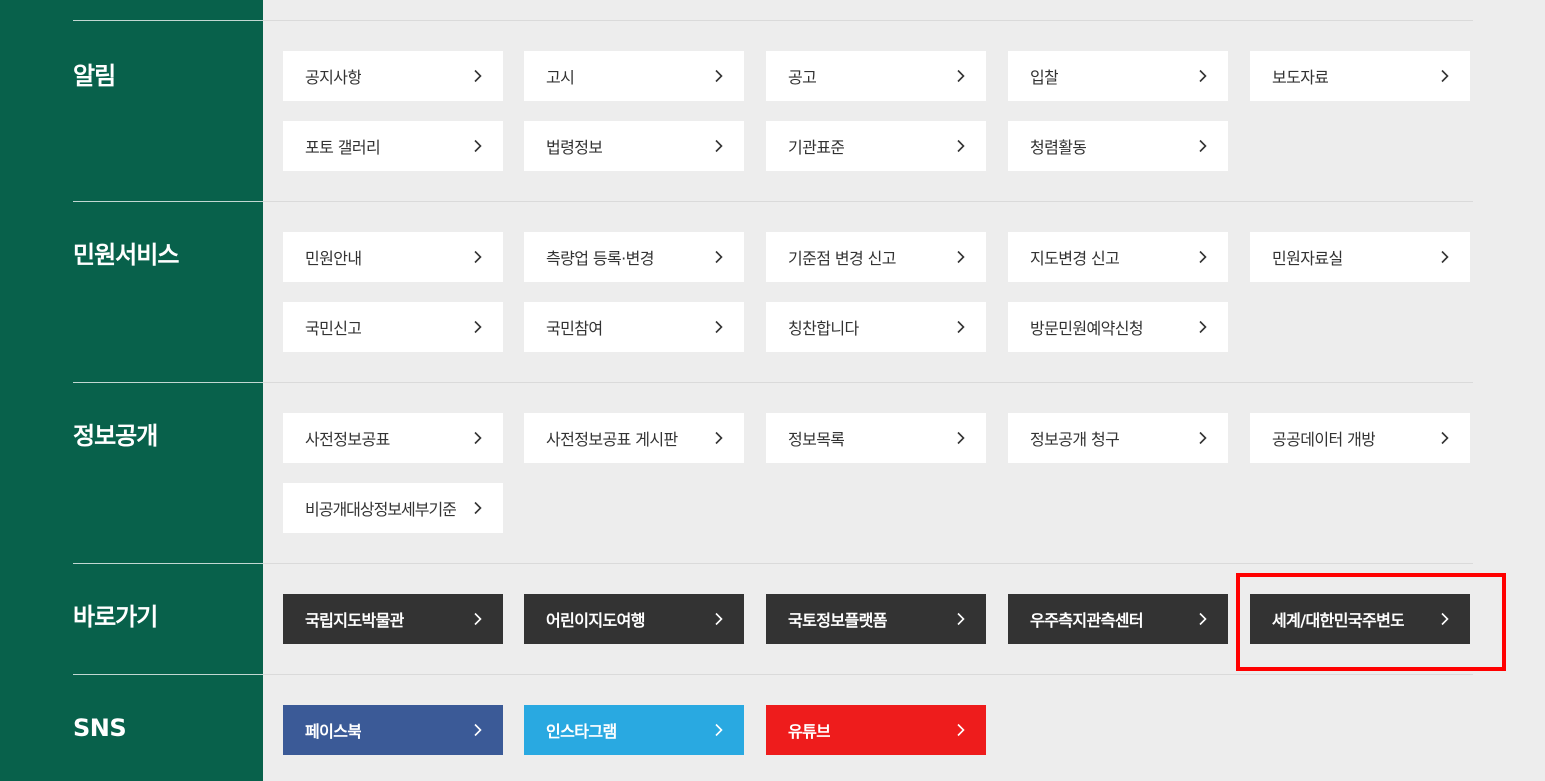 Image resolution: width=1545 pixels, height=781 pixels. Describe the element at coordinates (634, 327) in the screenshot. I see `link-citizen-participation: 국민참여` at that location.